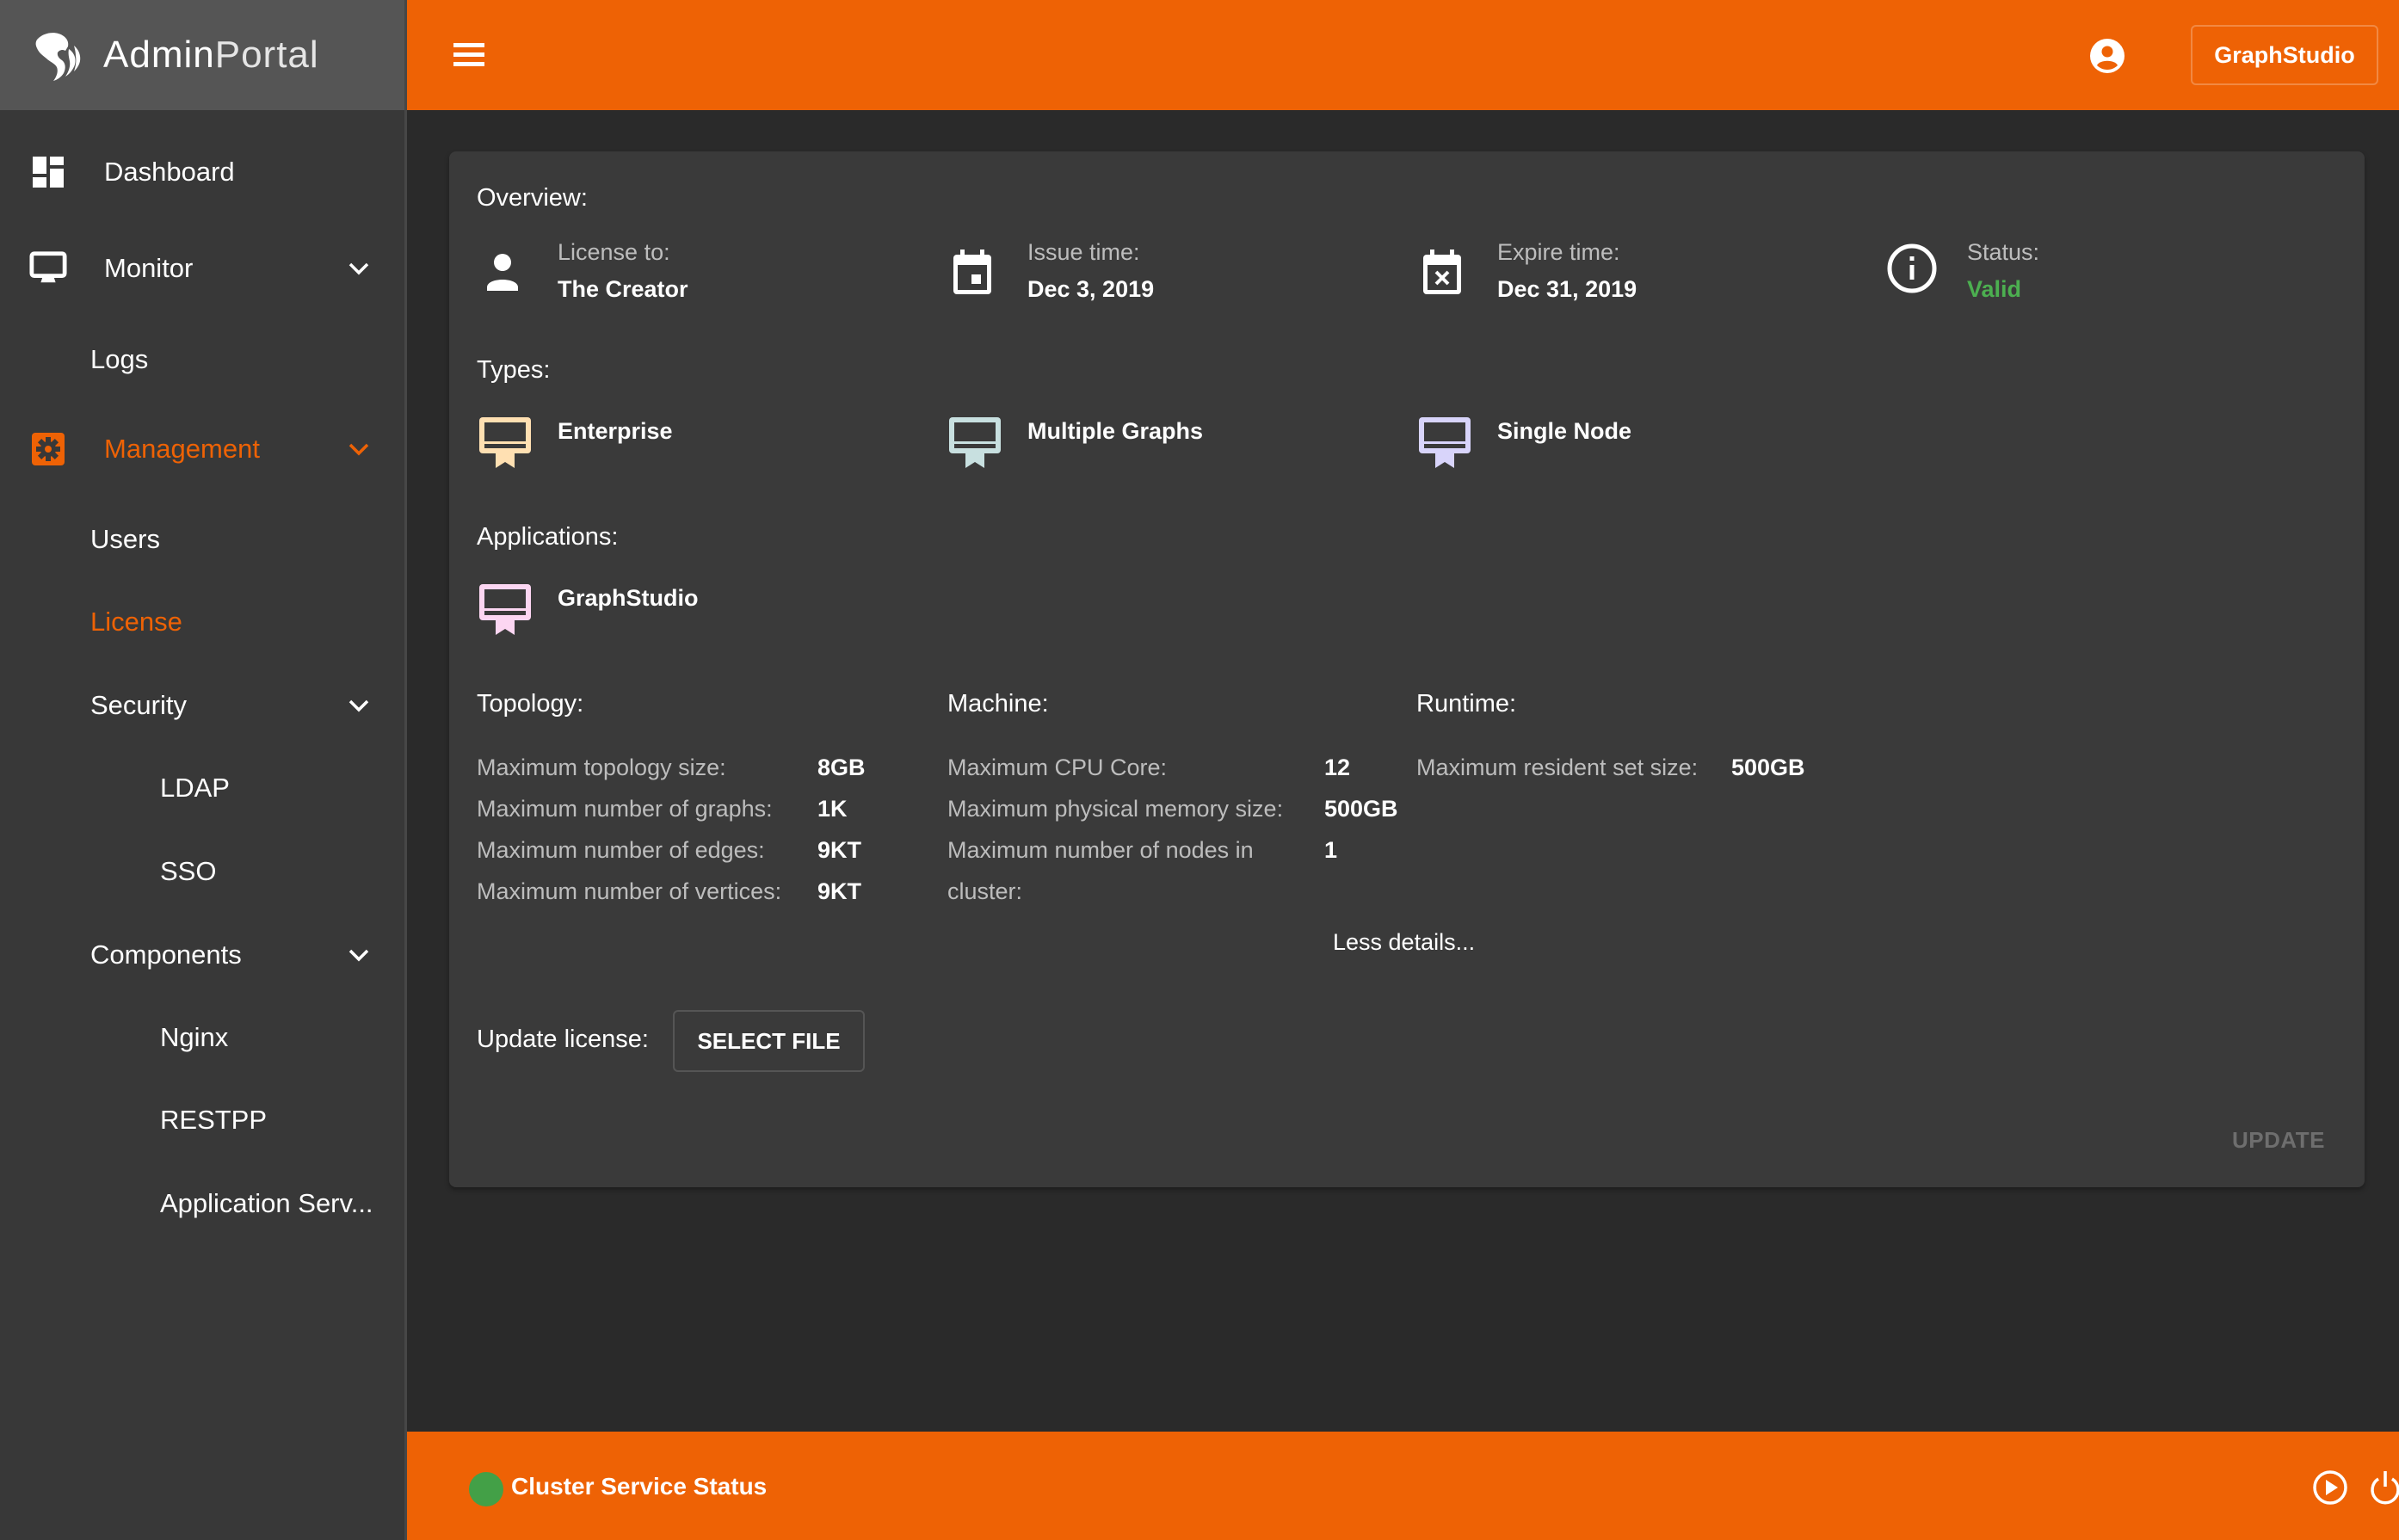 Image resolution: width=2399 pixels, height=1540 pixels. I want to click on sidebar-item-label: Security, so click(138, 705).